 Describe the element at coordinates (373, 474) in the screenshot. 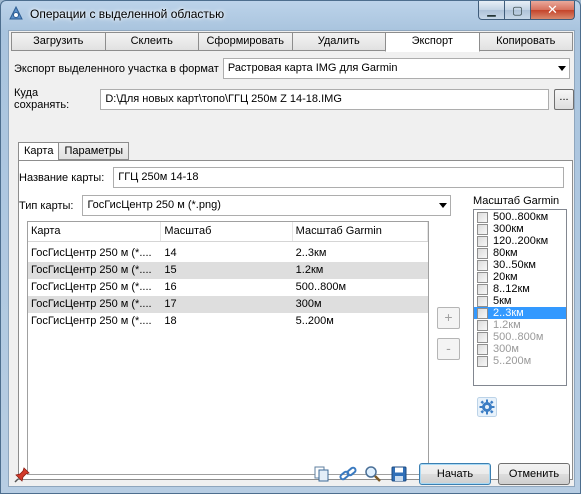

I see `zoom-icon` at that location.